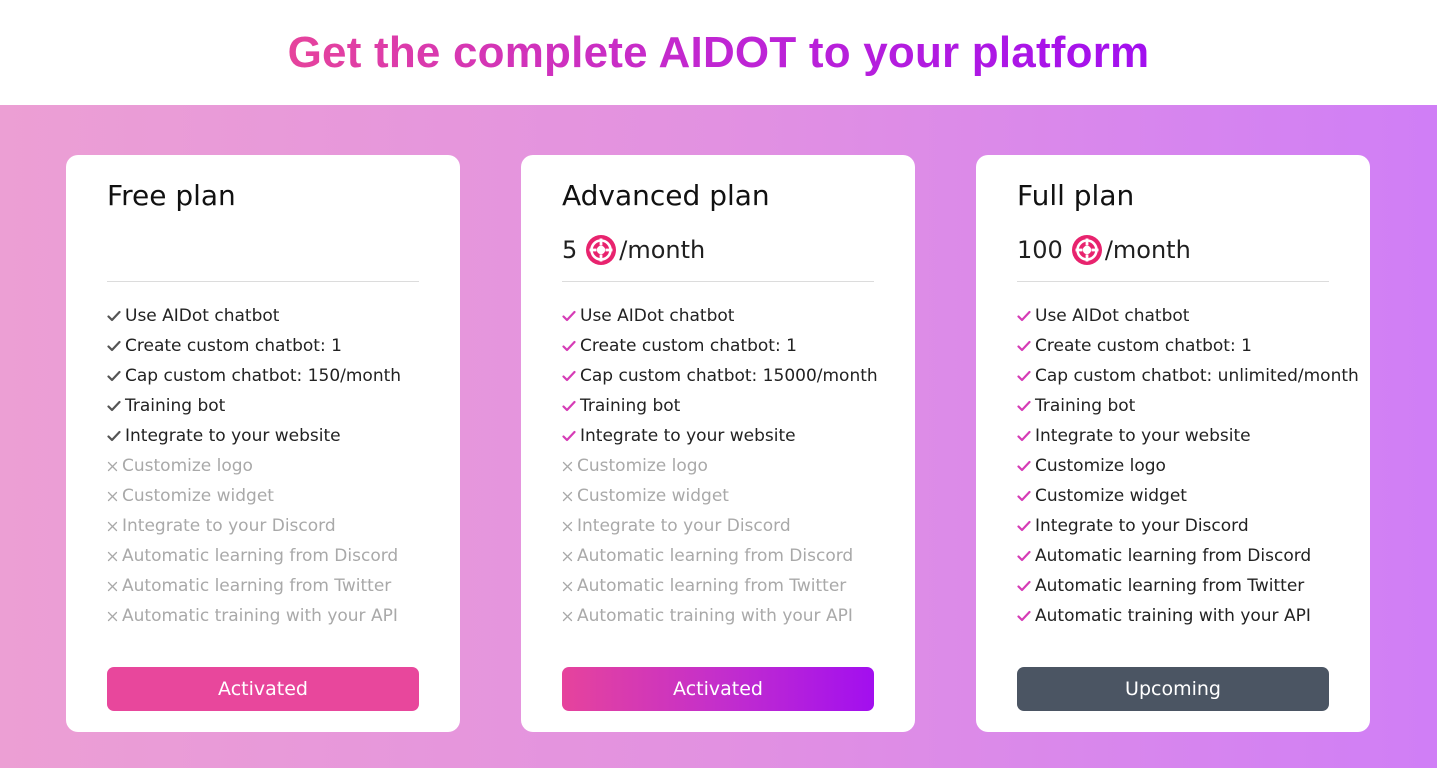 This screenshot has height=768, width=1437. I want to click on feature-item: Cap custom chatbot: unlimited/month, so click(1188, 376).